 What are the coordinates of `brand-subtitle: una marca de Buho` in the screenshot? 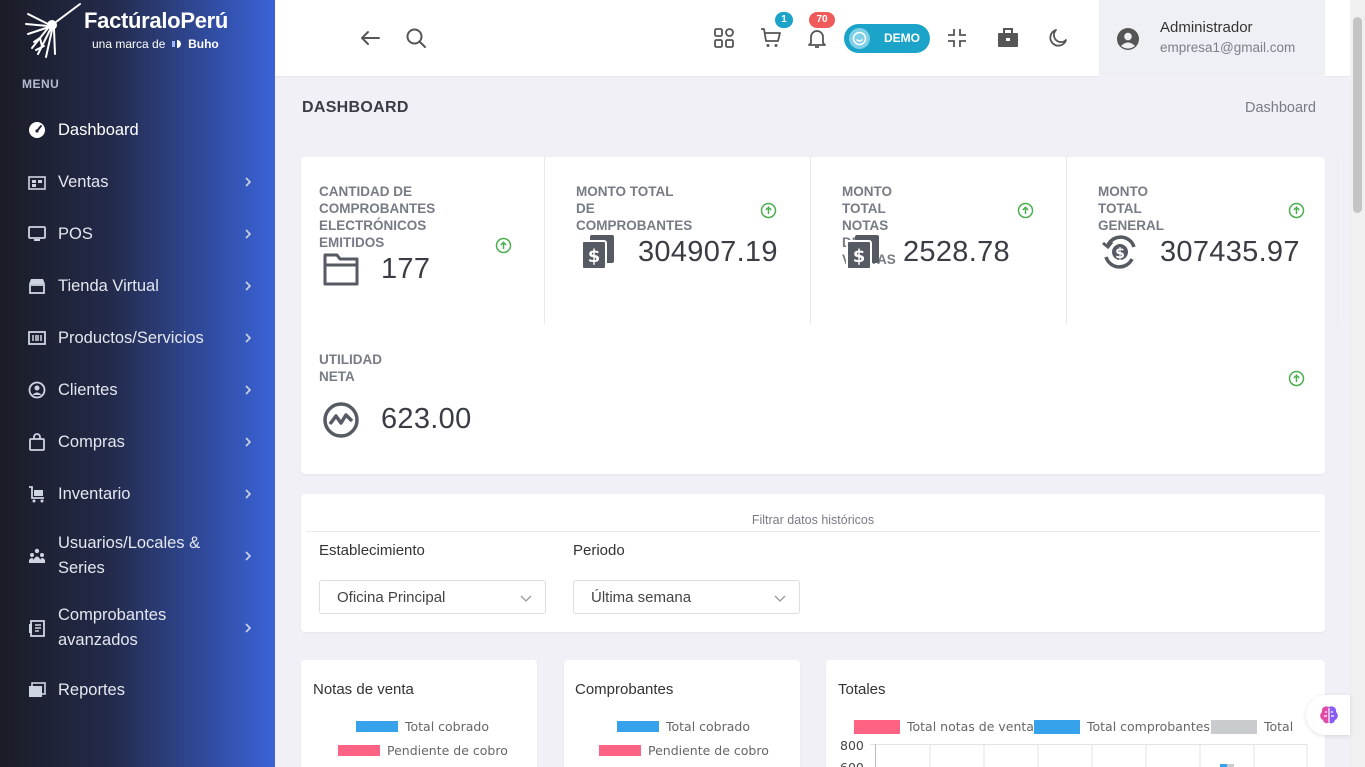 It's located at (155, 44).